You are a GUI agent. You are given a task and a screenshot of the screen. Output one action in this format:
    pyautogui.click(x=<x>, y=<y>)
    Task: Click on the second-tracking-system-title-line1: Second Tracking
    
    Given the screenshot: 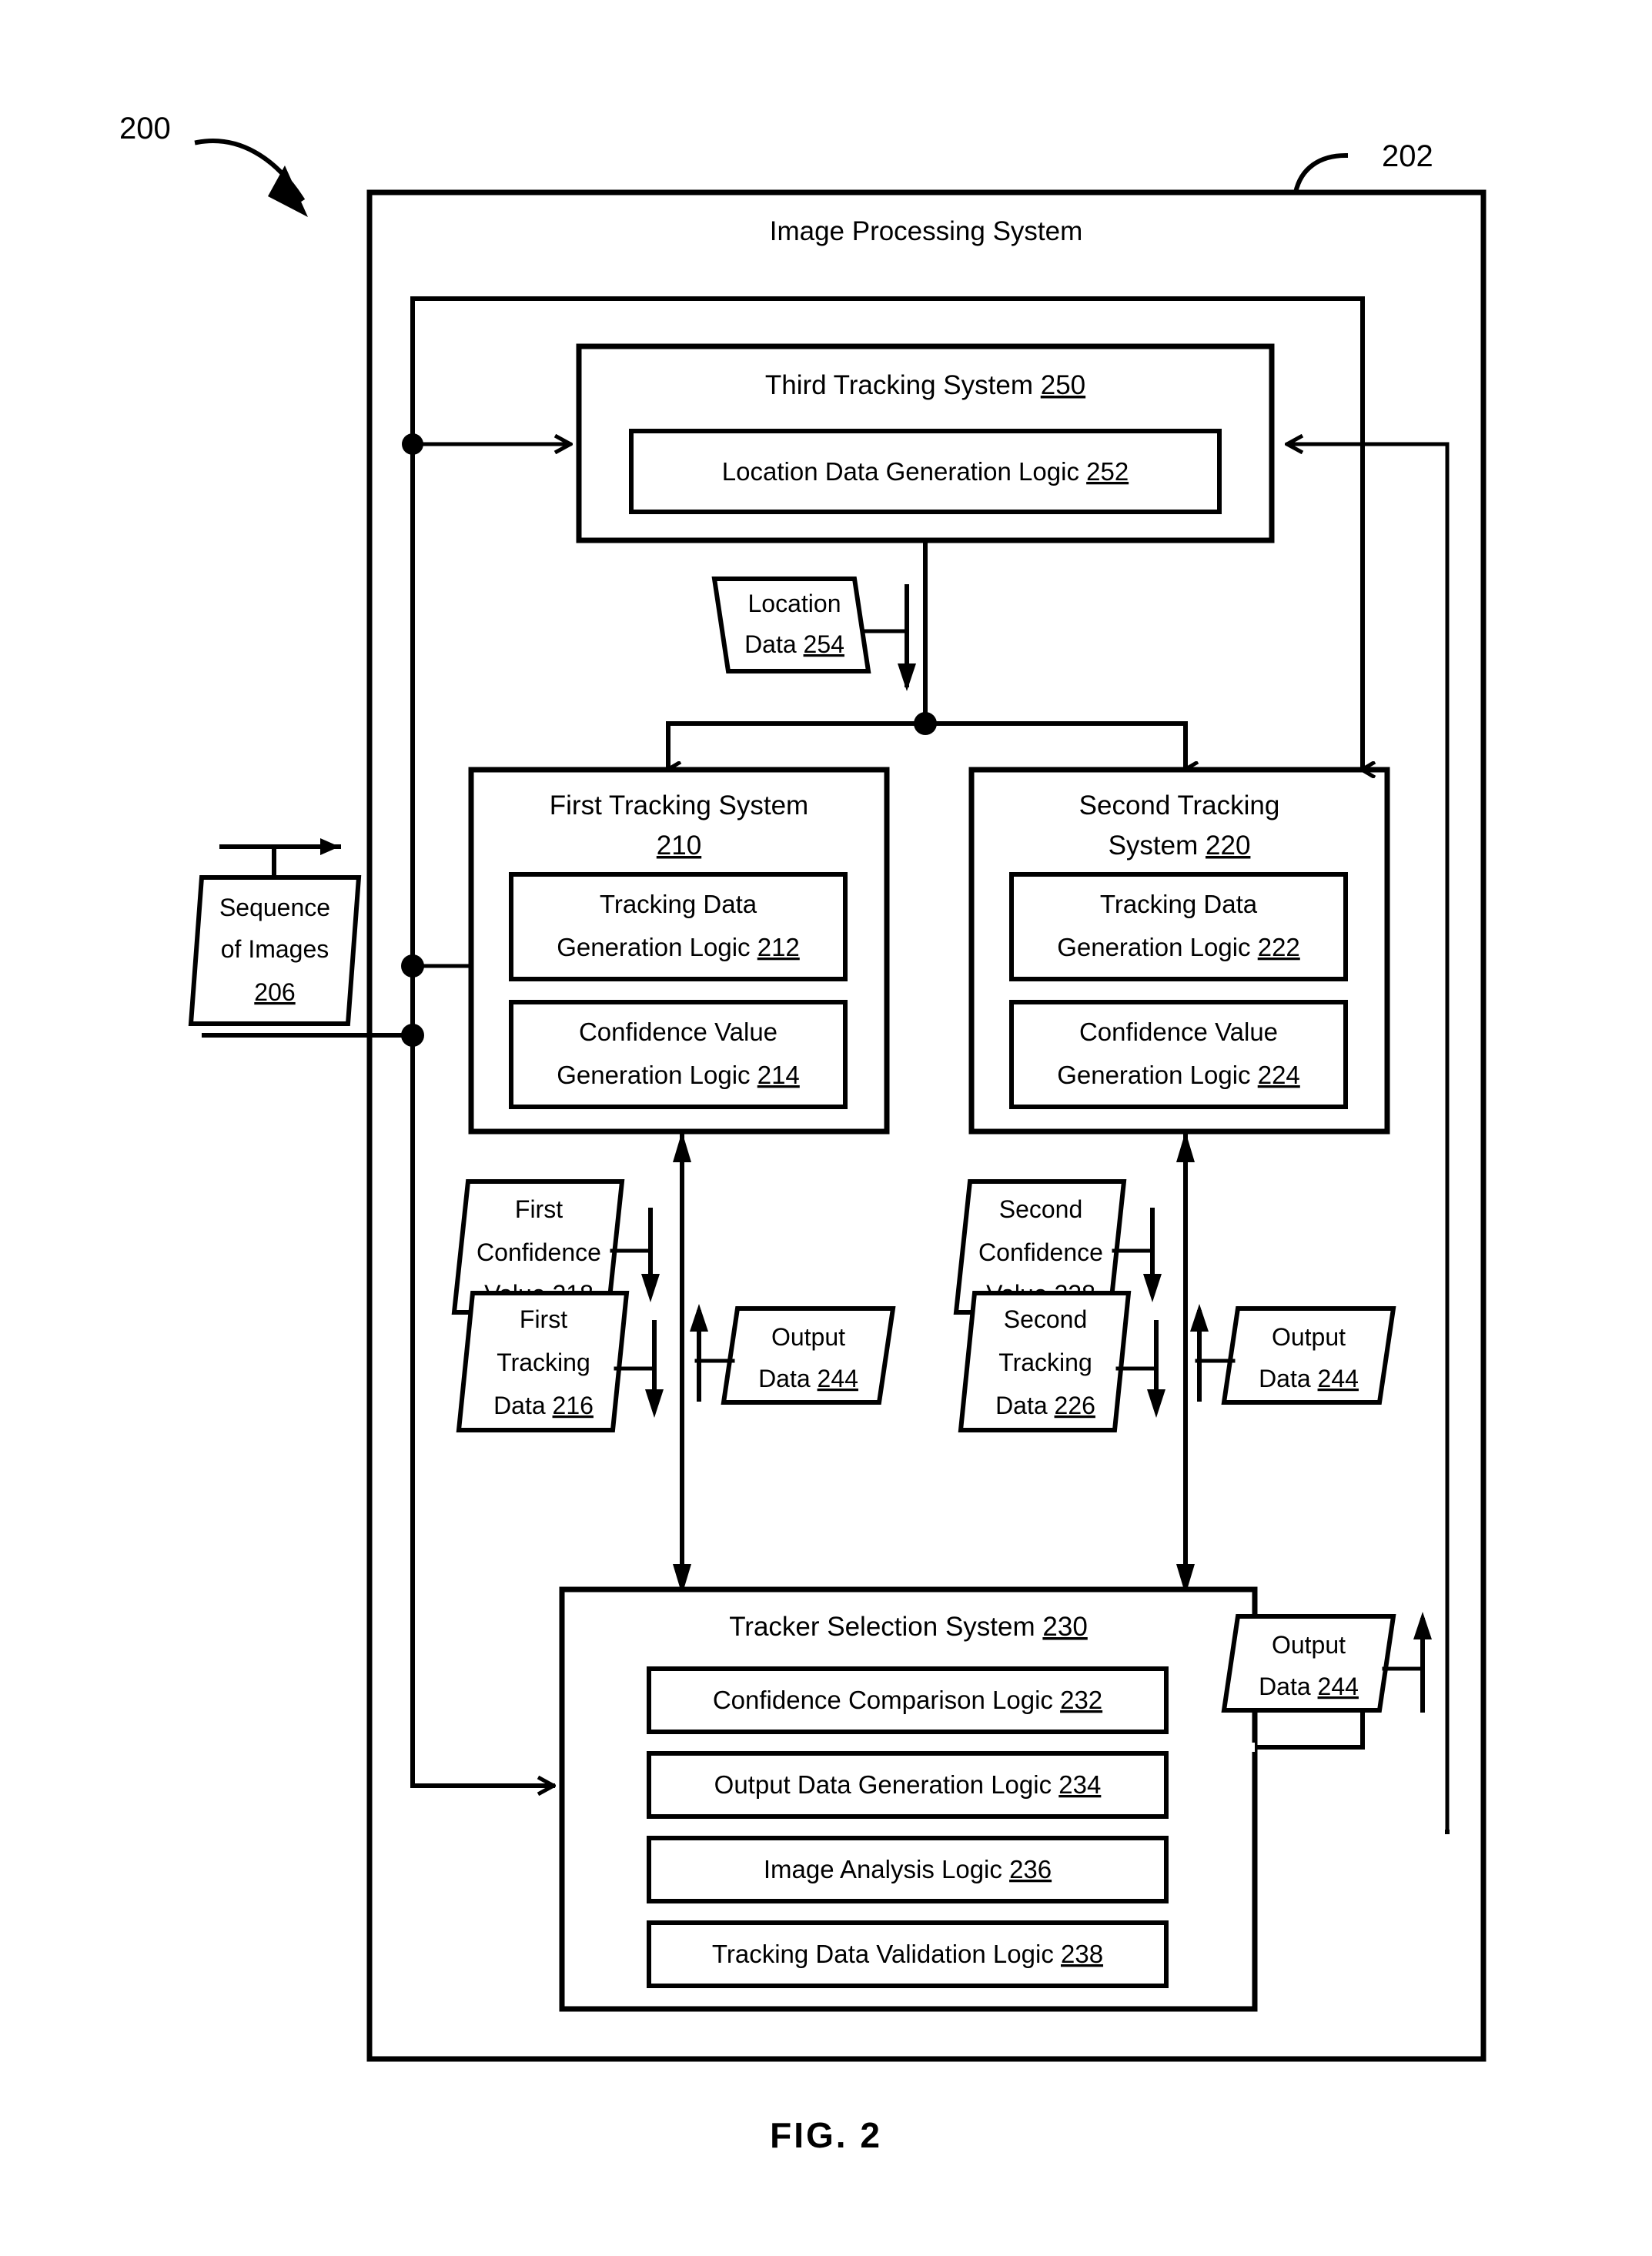 What is the action you would take?
    pyautogui.click(x=1179, y=805)
    